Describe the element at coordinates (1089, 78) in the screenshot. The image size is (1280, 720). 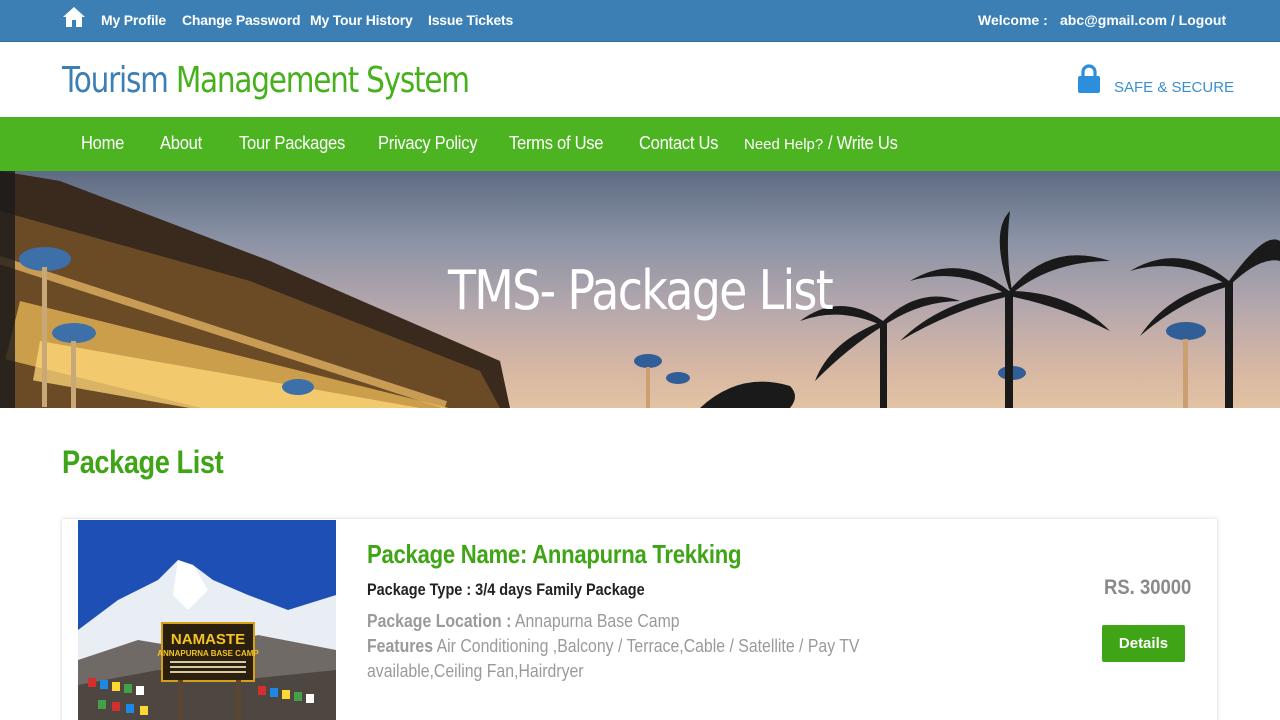
I see `lock-icon` at that location.